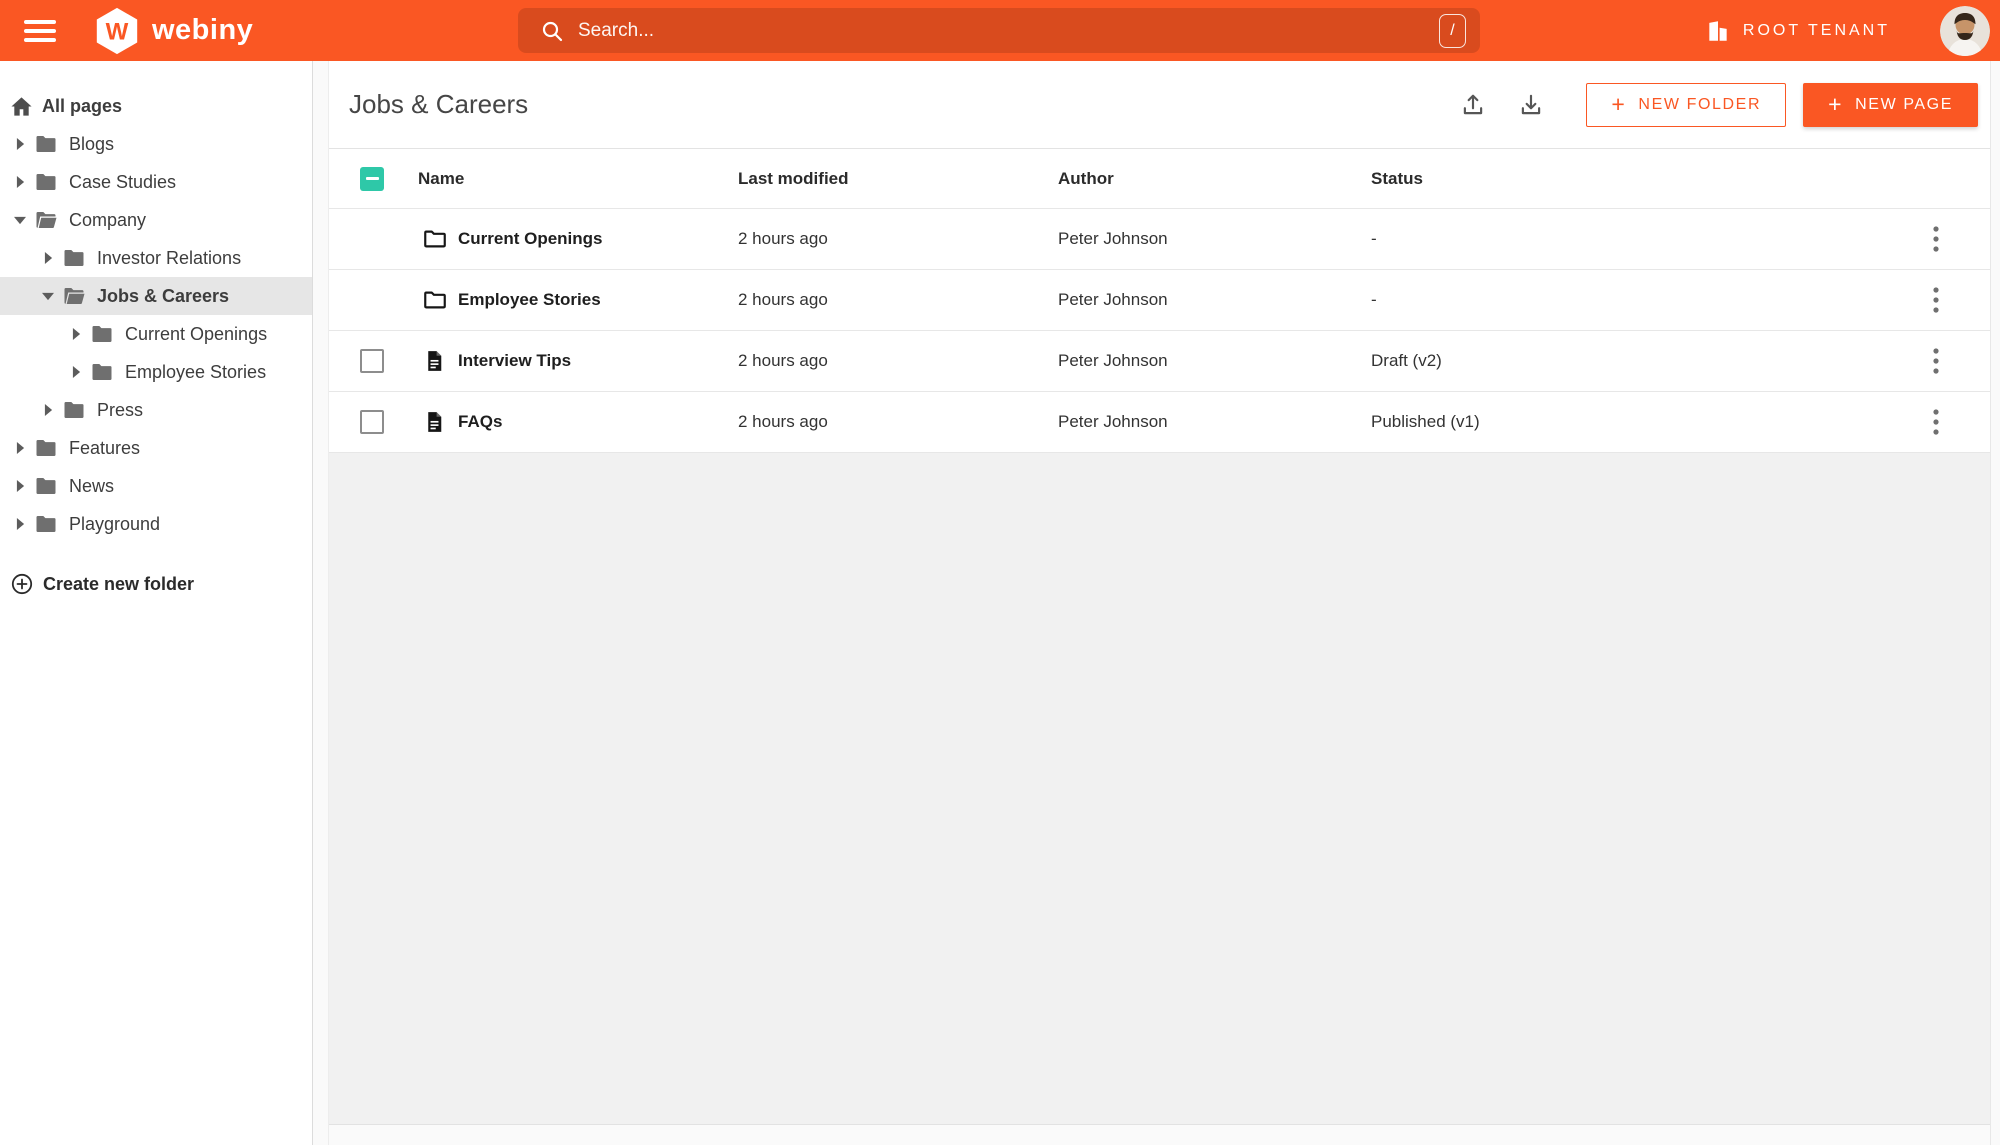 This screenshot has height=1145, width=2000. Describe the element at coordinates (372, 178) in the screenshot. I see `select-all-checkbox` at that location.